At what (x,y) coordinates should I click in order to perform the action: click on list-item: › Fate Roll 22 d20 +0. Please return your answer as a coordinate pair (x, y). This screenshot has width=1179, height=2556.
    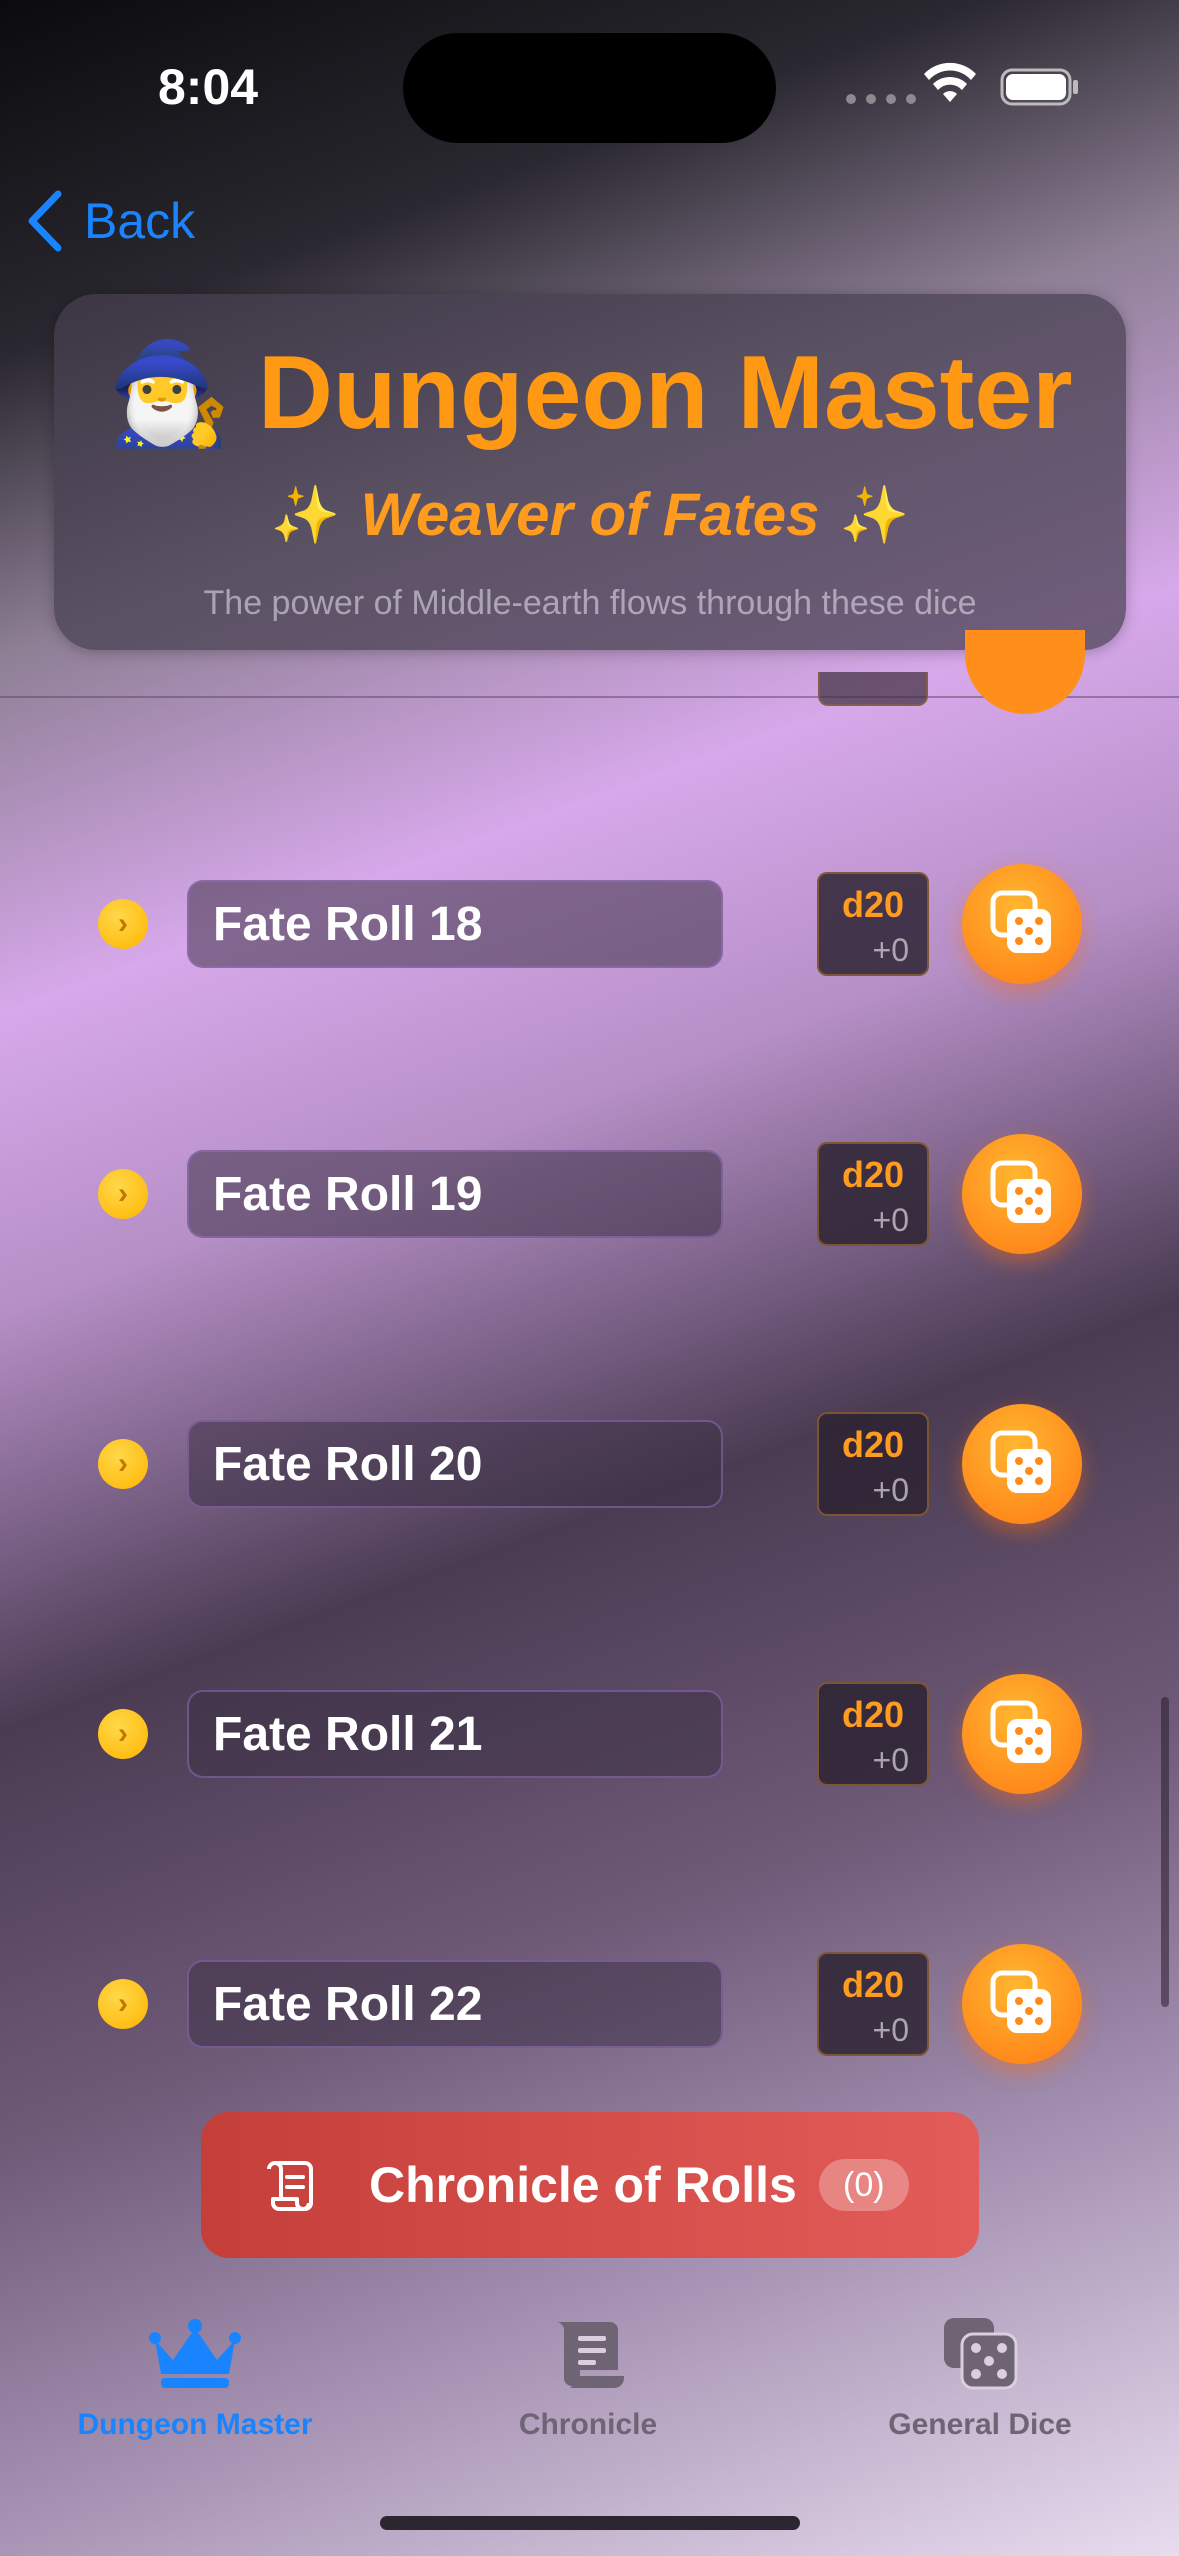
    Looking at the image, I should click on (589, 2003).